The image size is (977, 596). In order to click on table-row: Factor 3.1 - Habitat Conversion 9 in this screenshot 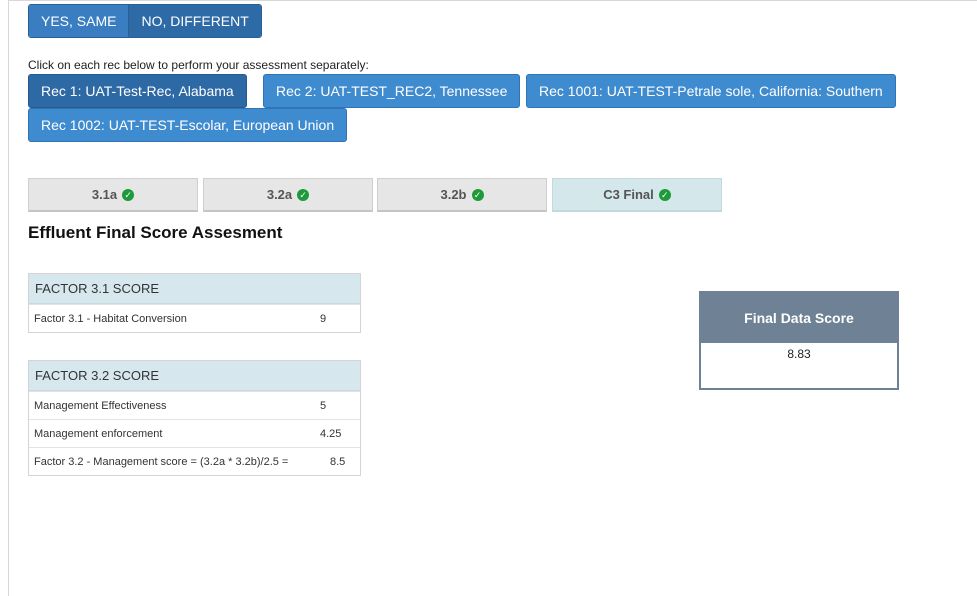, I will do `click(194, 318)`.